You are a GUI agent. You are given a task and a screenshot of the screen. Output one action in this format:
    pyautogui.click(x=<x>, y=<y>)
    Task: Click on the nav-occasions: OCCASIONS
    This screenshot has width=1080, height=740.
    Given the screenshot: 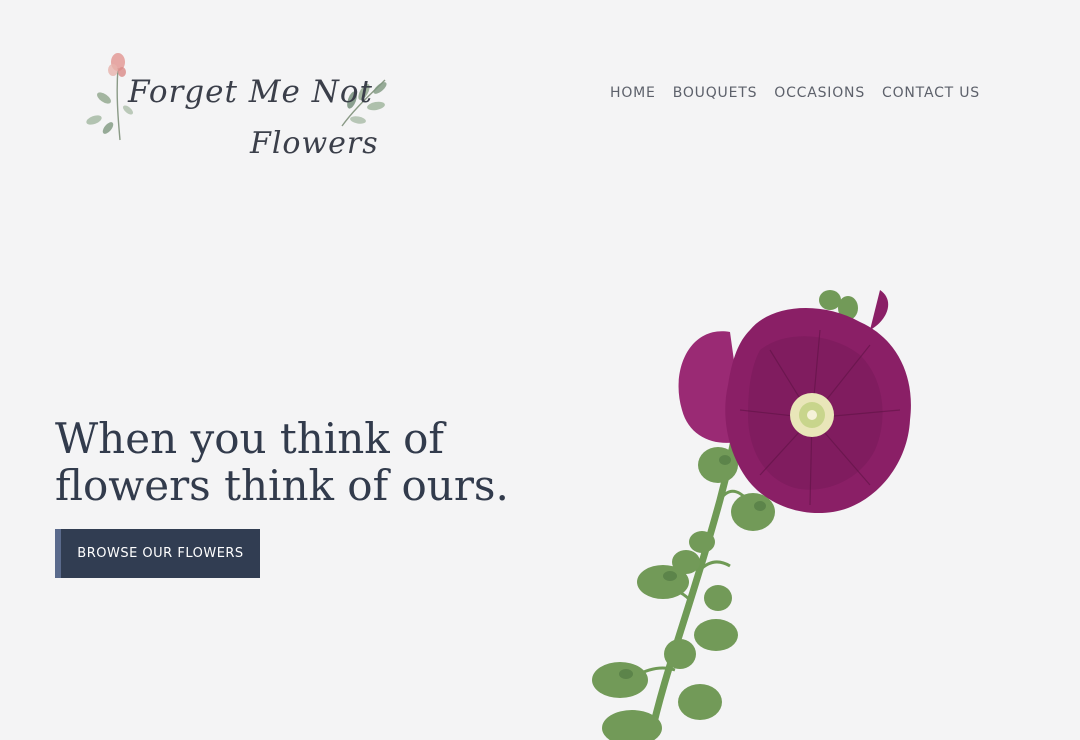 What is the action you would take?
    pyautogui.click(x=819, y=93)
    